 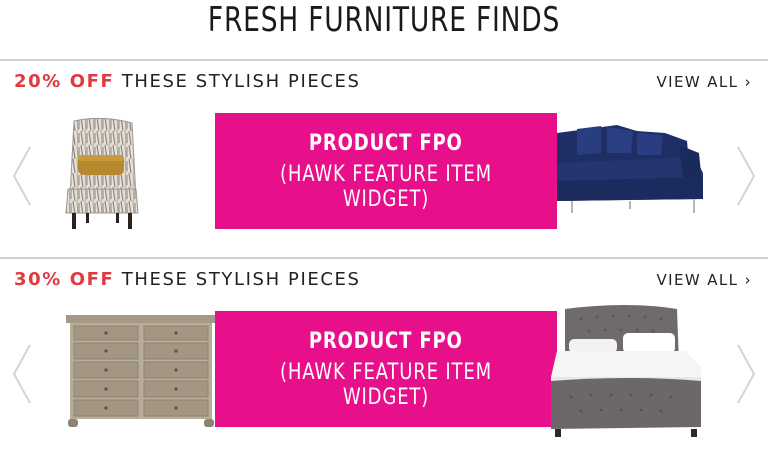 I want to click on discount-label: 30% OFF, so click(x=64, y=279).